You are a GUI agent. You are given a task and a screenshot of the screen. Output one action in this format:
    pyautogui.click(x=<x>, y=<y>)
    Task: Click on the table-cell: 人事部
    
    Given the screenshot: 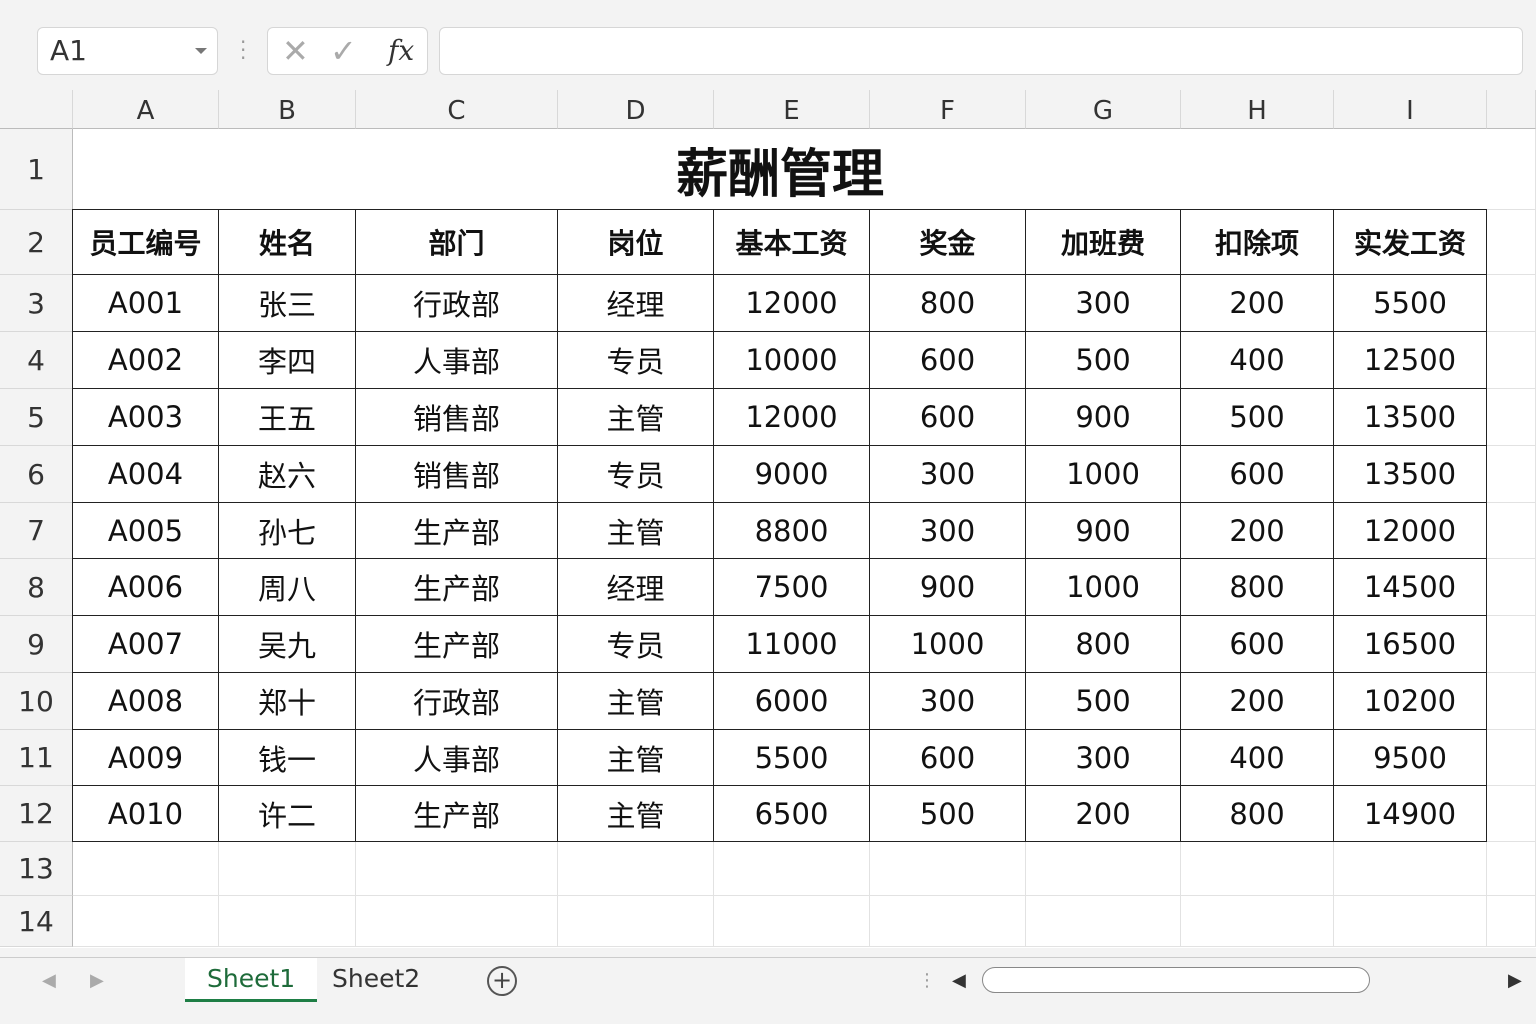 What is the action you would take?
    pyautogui.click(x=456, y=757)
    